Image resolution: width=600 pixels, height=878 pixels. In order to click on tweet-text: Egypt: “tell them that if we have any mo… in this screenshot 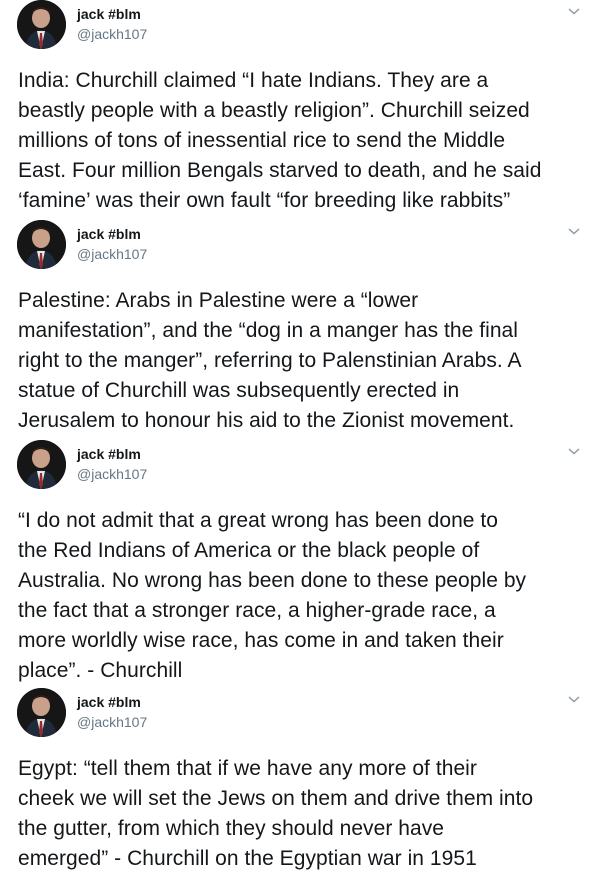, I will do `click(276, 813)`.